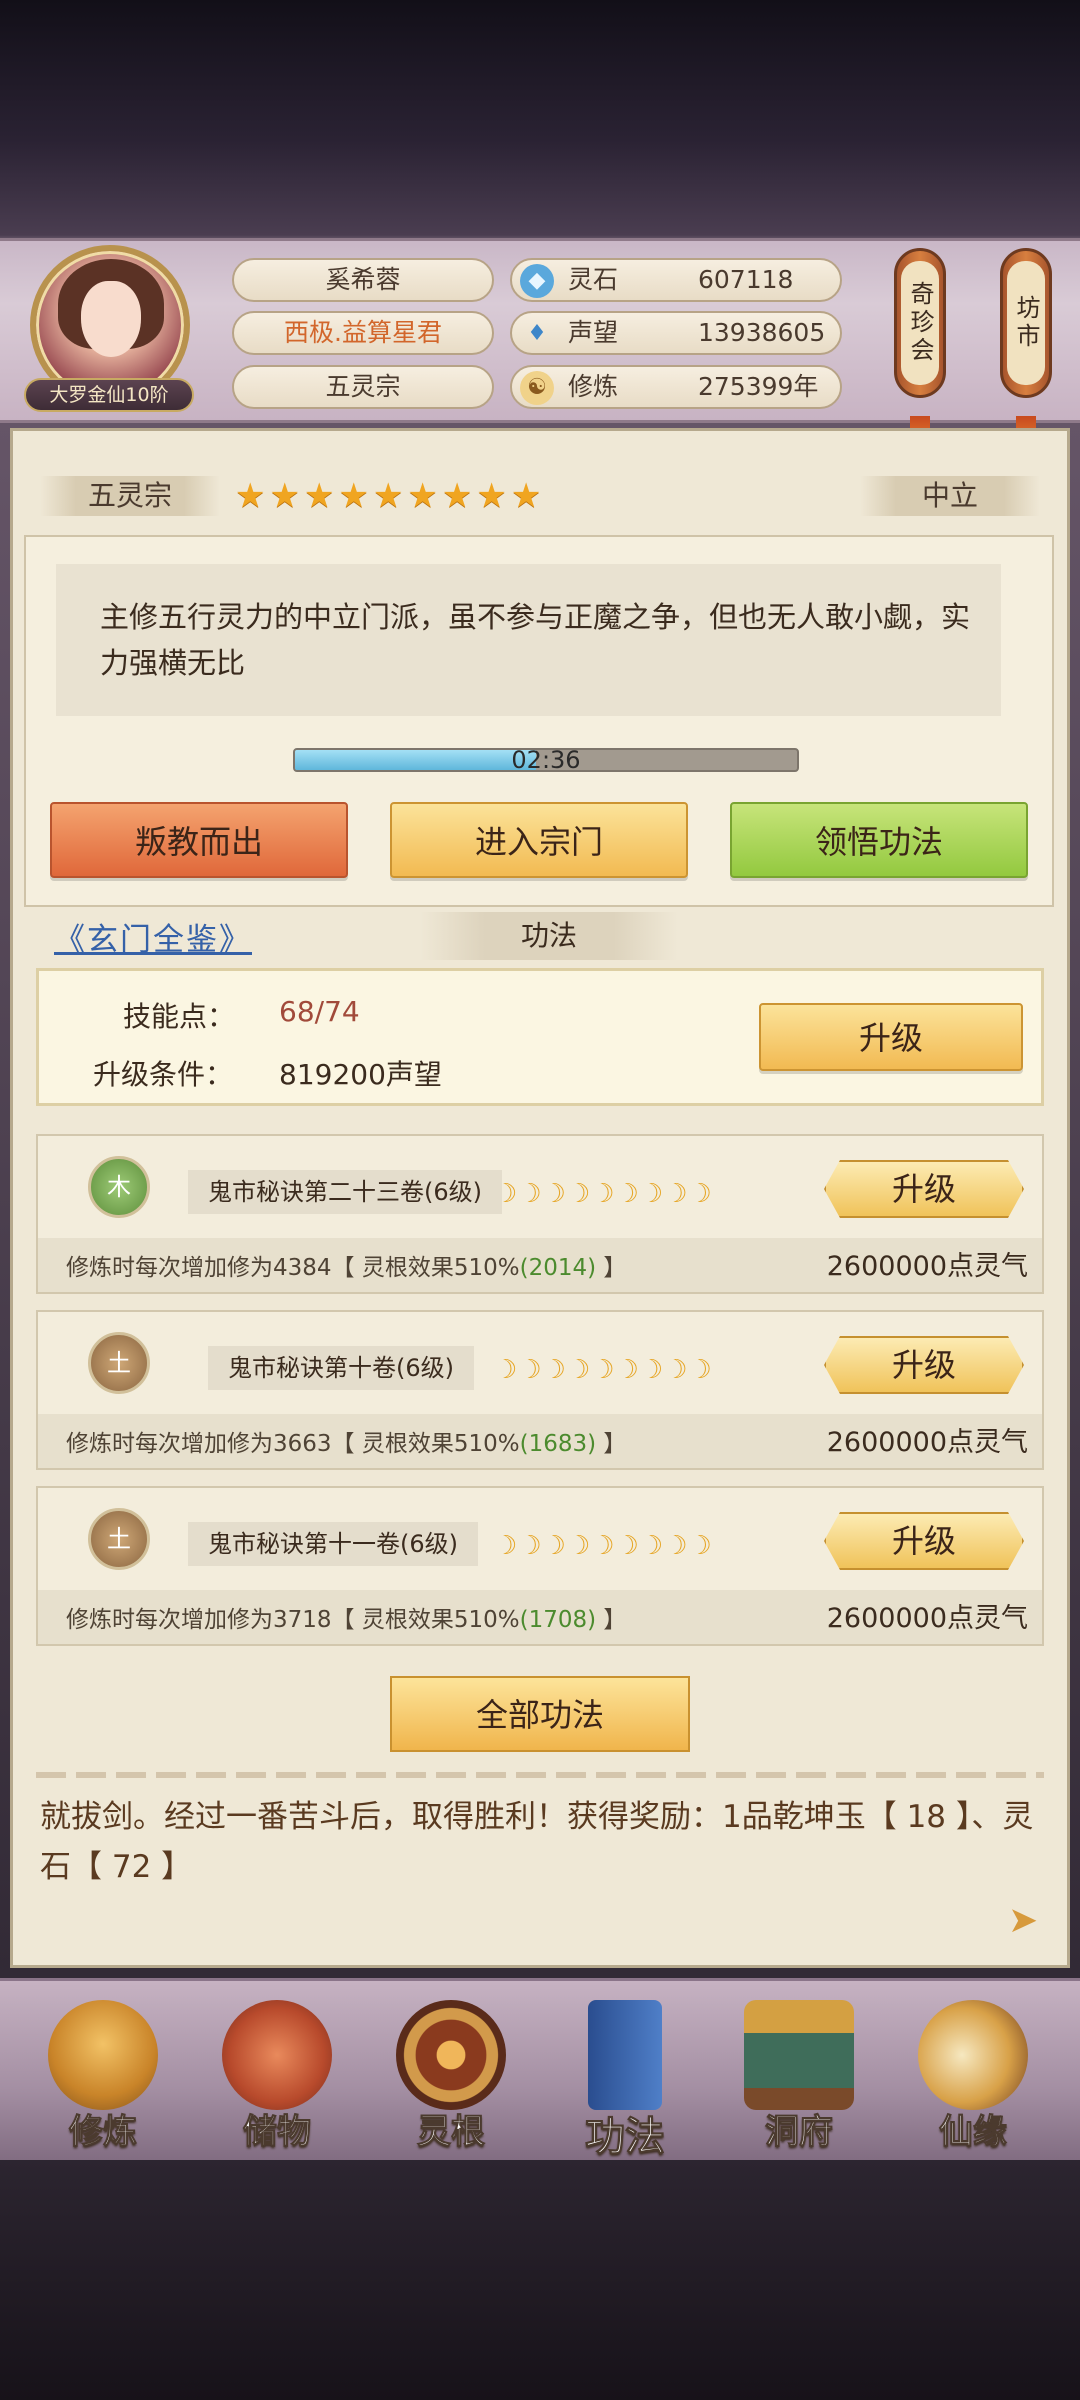  I want to click on technique-description: 修炼时每次增加修为3663【 灵根效果510%(1683) 】, so click(346, 1441).